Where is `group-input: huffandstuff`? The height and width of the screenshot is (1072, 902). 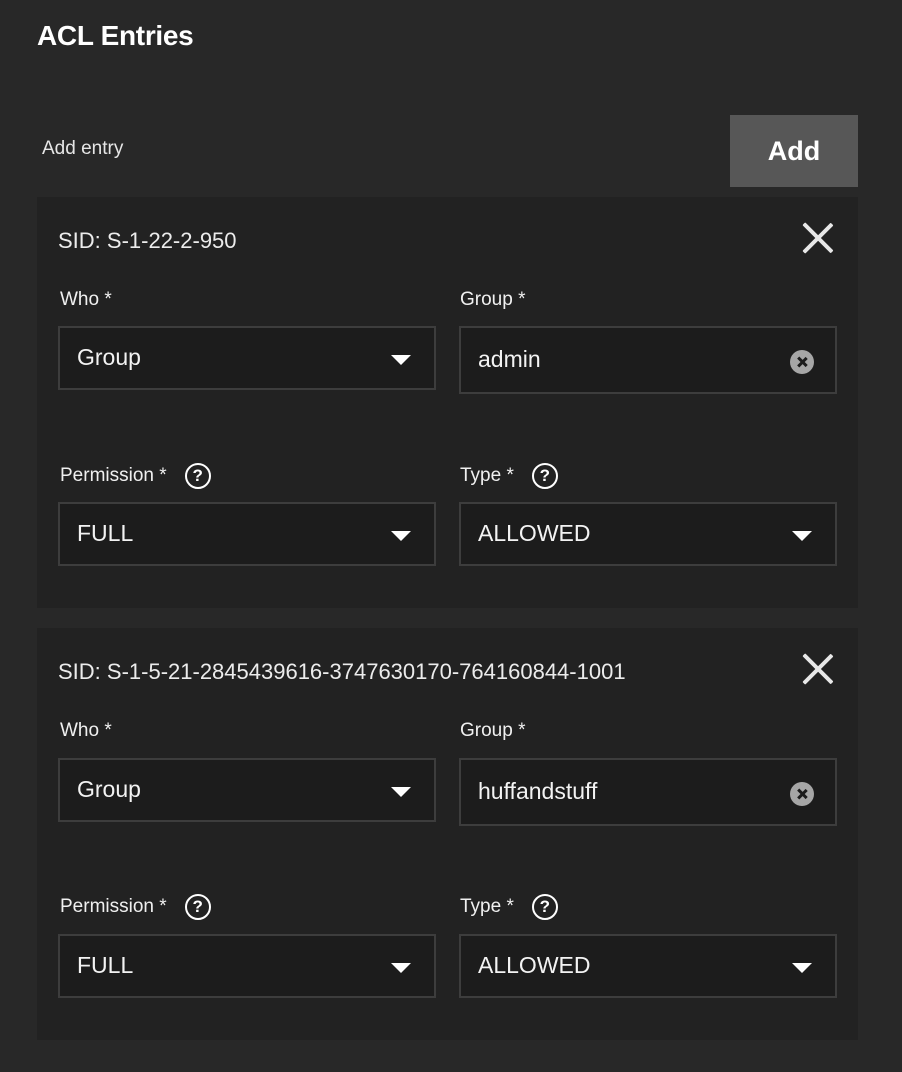
group-input: huffandstuff is located at coordinates (648, 792).